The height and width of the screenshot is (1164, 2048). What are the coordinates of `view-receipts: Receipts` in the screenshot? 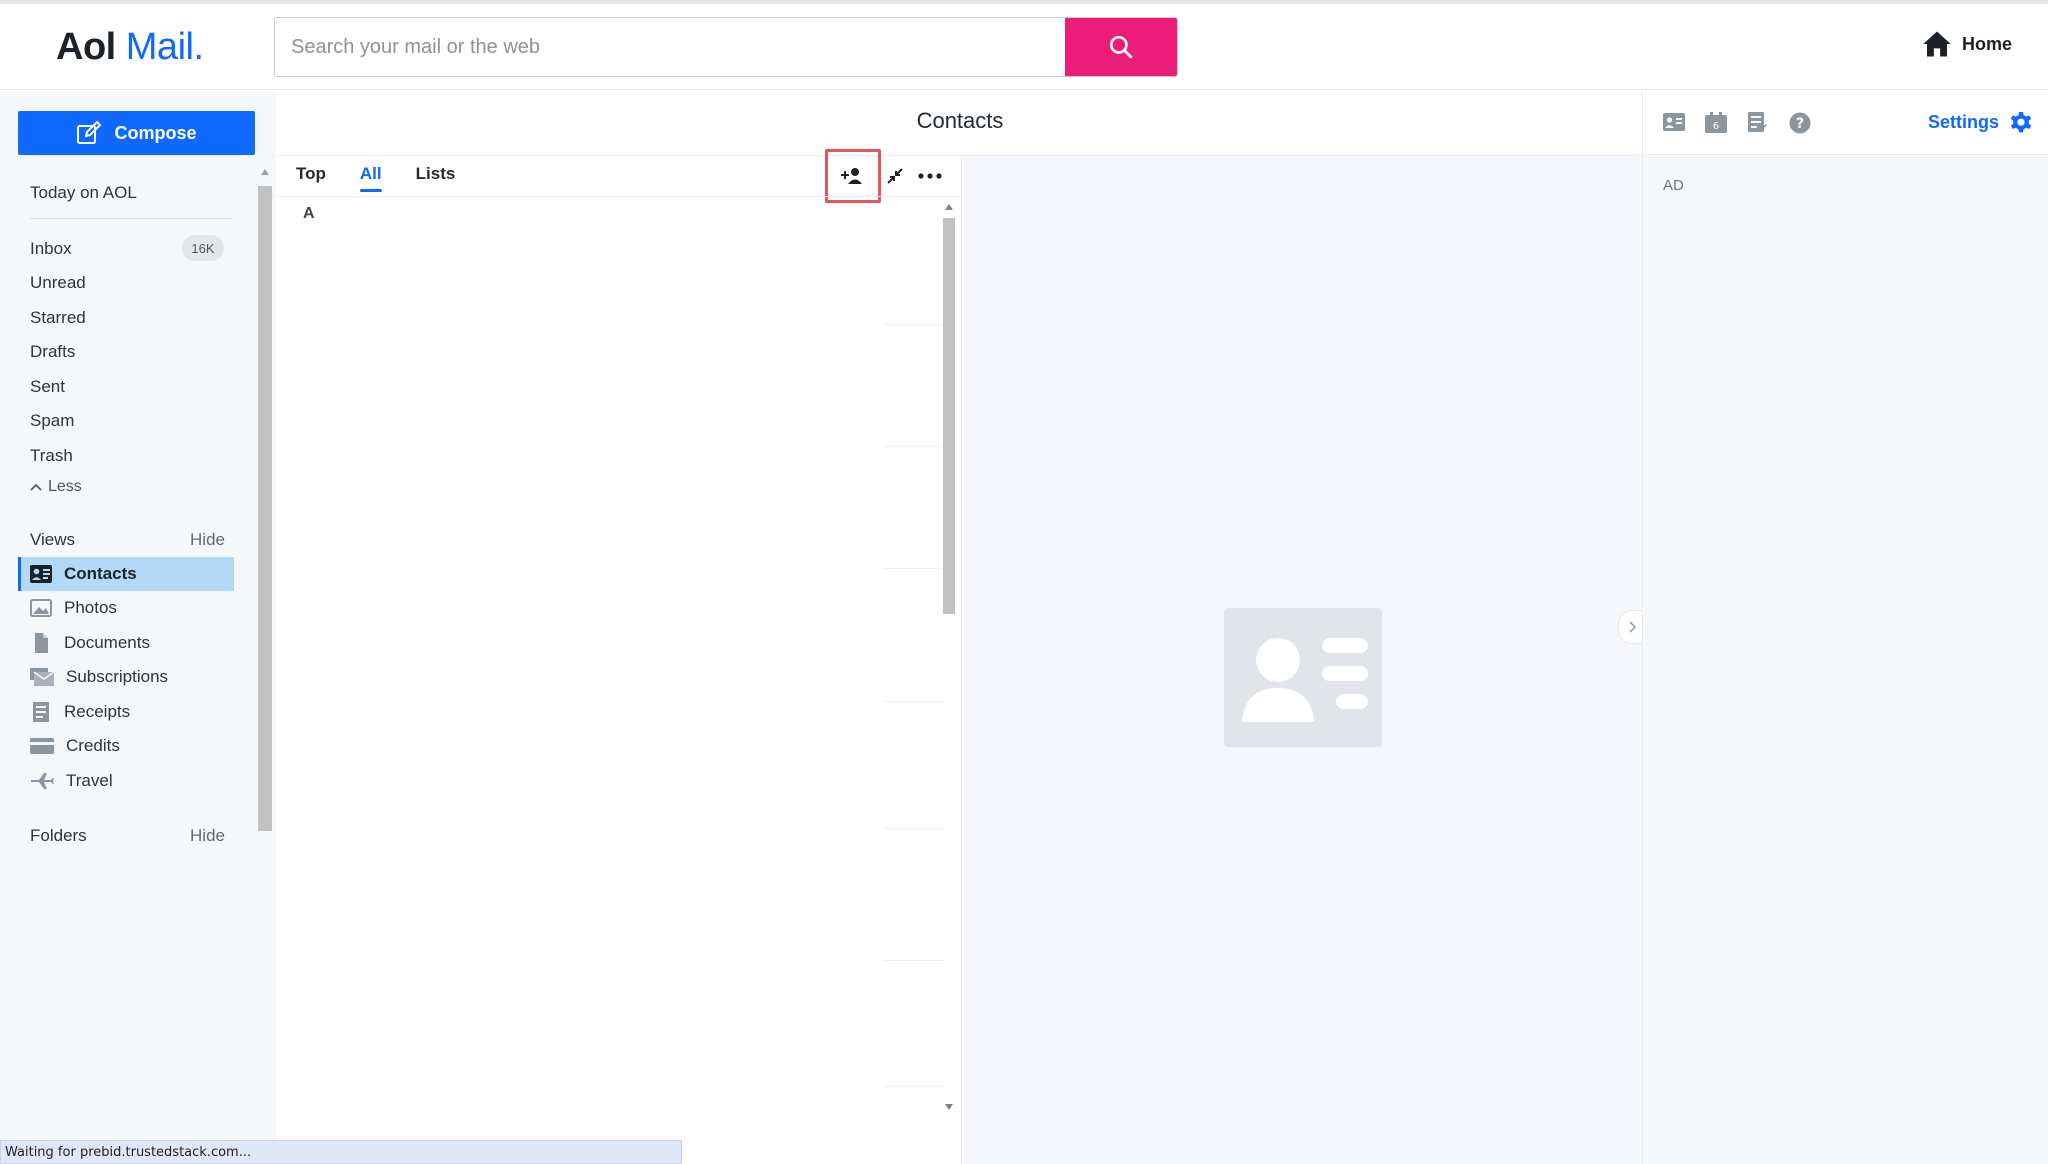 It's located at (126, 712).